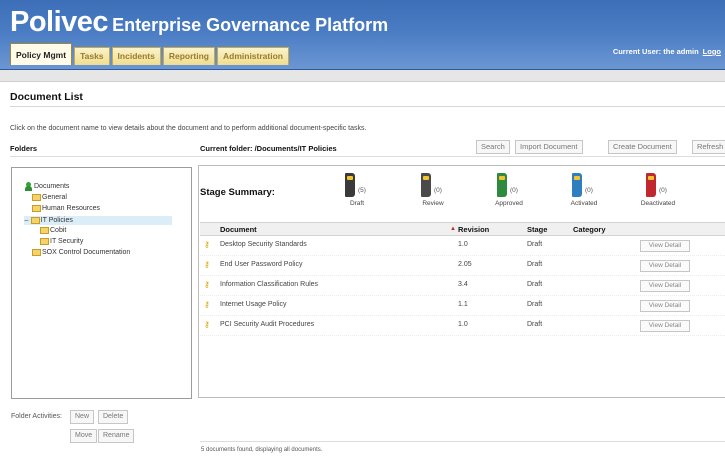 Image resolution: width=725 pixels, height=461 pixels. Describe the element at coordinates (577, 185) in the screenshot. I see `activated-book-icon` at that location.